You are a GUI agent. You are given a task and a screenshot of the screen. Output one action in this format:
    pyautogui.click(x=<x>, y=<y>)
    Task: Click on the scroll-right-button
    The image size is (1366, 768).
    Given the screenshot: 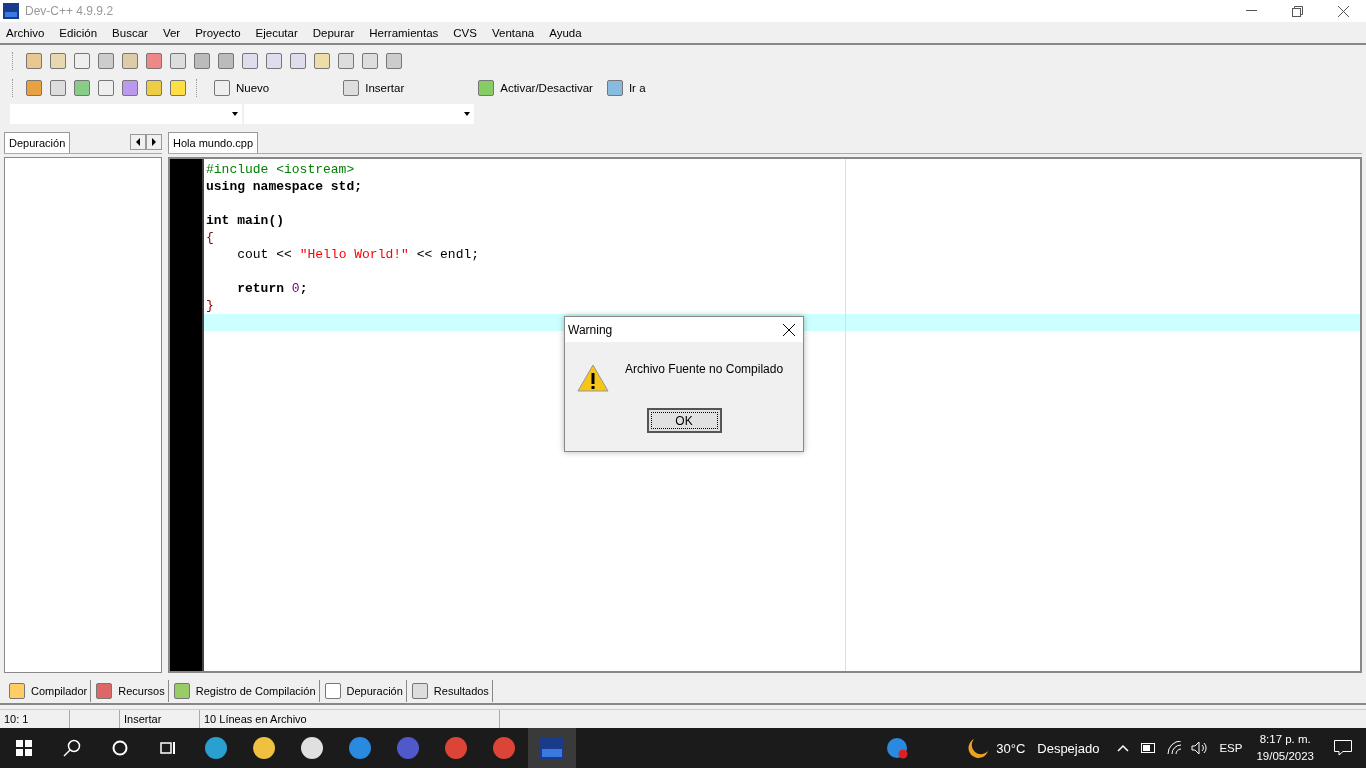 What is the action you would take?
    pyautogui.click(x=154, y=142)
    